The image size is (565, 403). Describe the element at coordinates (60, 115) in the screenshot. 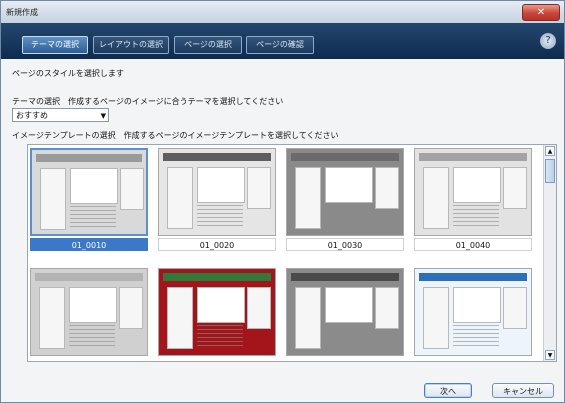

I see `theme-dropdown: おすすめ ▼` at that location.